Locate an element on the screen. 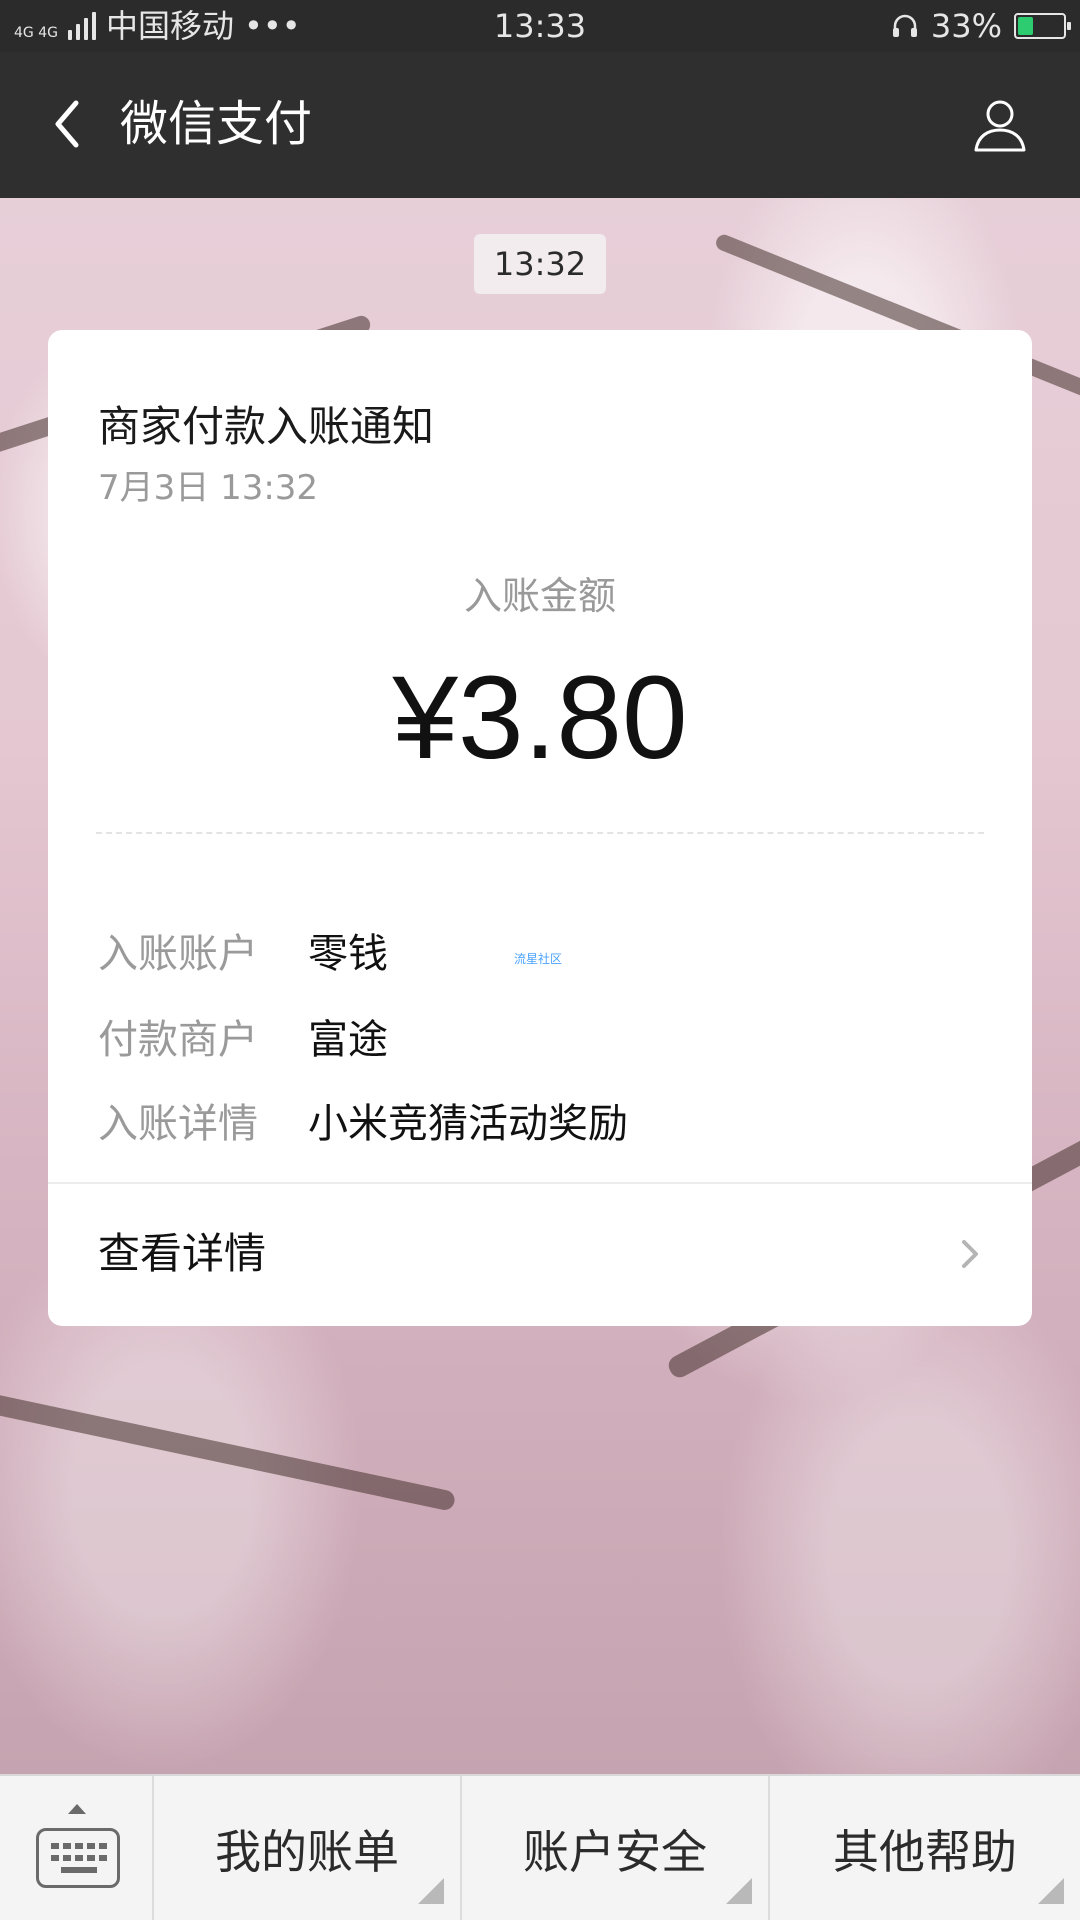  menu-label: 账户安全 is located at coordinates (615, 1852).